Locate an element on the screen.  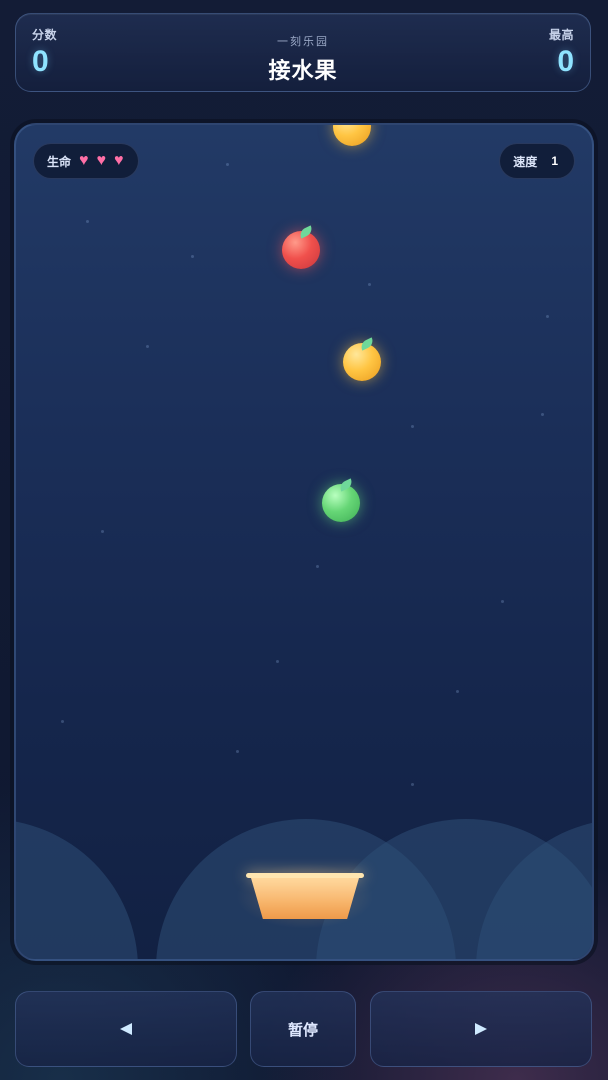
game-subtitle: 一刻乐园 is located at coordinates (303, 42).